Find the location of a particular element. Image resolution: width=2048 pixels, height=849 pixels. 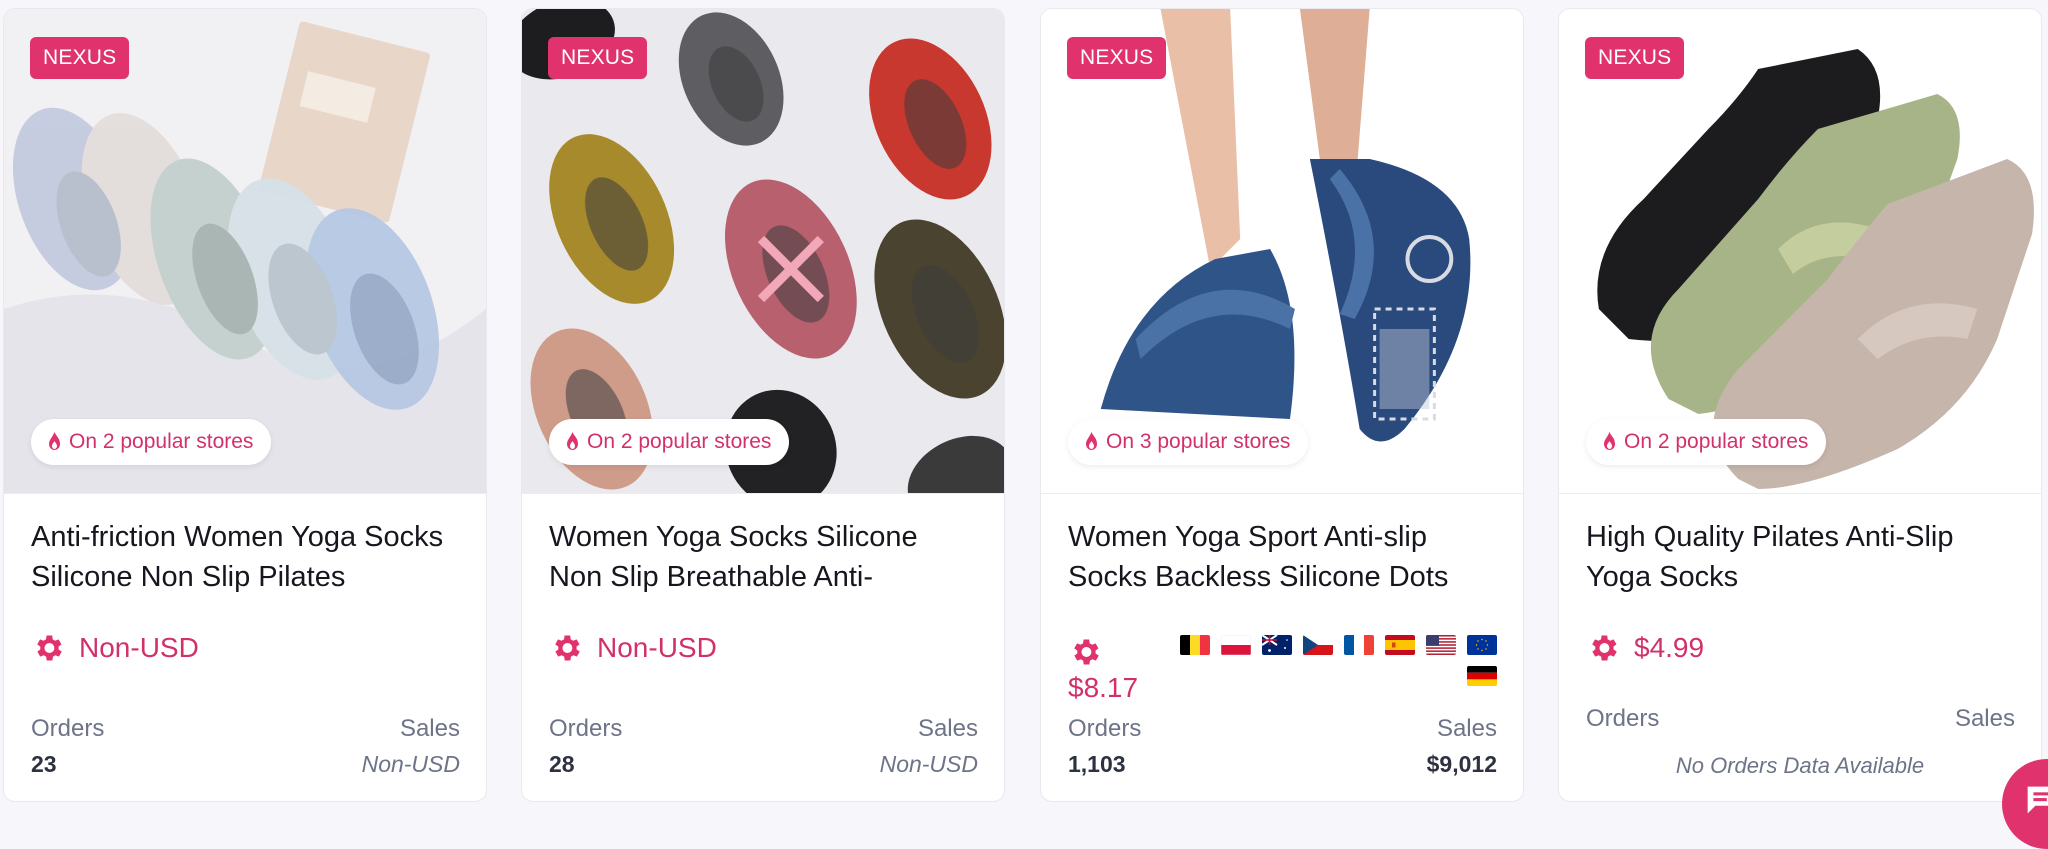

poland-flag-icon is located at coordinates (1236, 645).